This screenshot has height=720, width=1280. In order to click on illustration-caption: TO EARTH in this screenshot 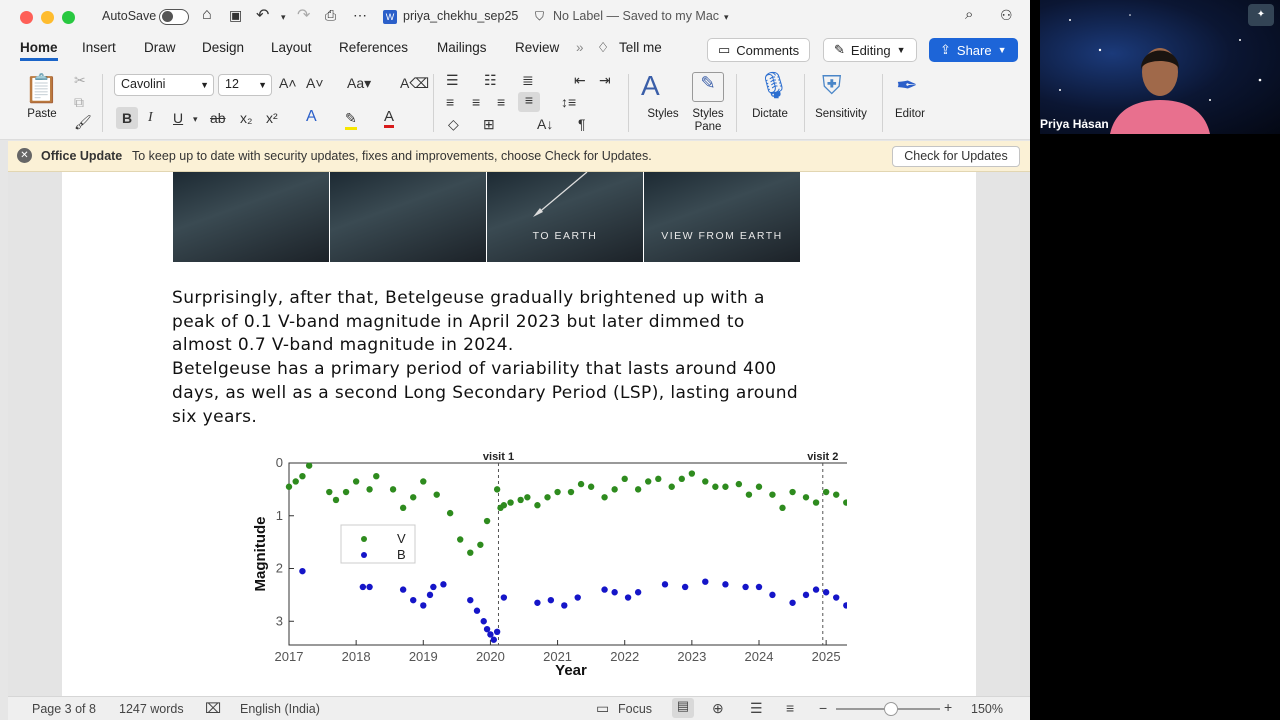, I will do `click(565, 236)`.